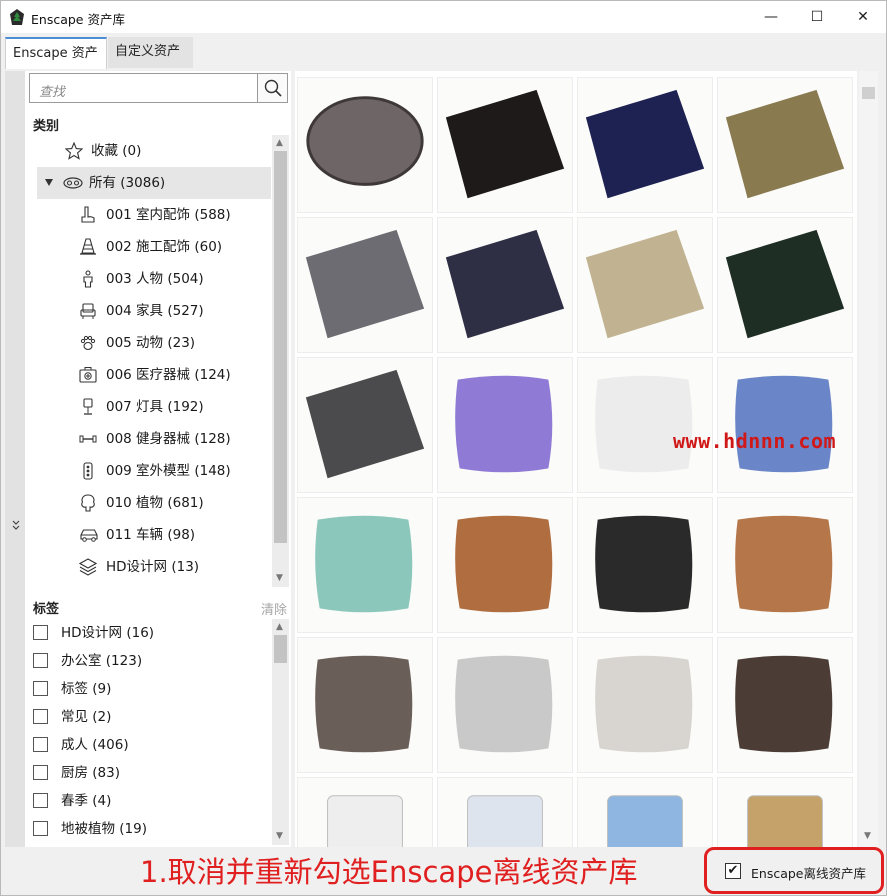 The image size is (887, 896). Describe the element at coordinates (108, 633) in the screenshot. I see `tag-label: HD设计网 (16)` at that location.